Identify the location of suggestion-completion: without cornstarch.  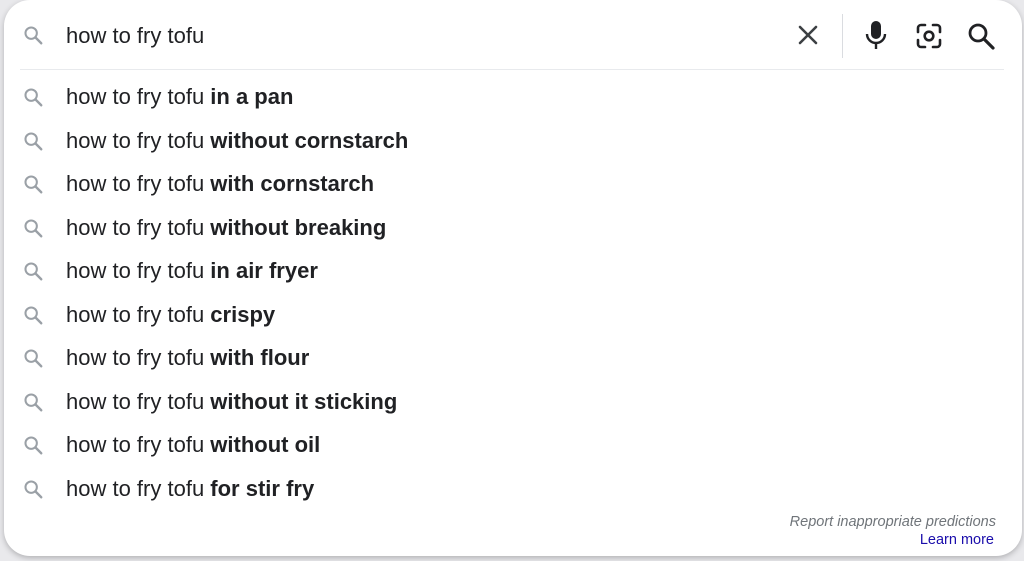
(309, 140).